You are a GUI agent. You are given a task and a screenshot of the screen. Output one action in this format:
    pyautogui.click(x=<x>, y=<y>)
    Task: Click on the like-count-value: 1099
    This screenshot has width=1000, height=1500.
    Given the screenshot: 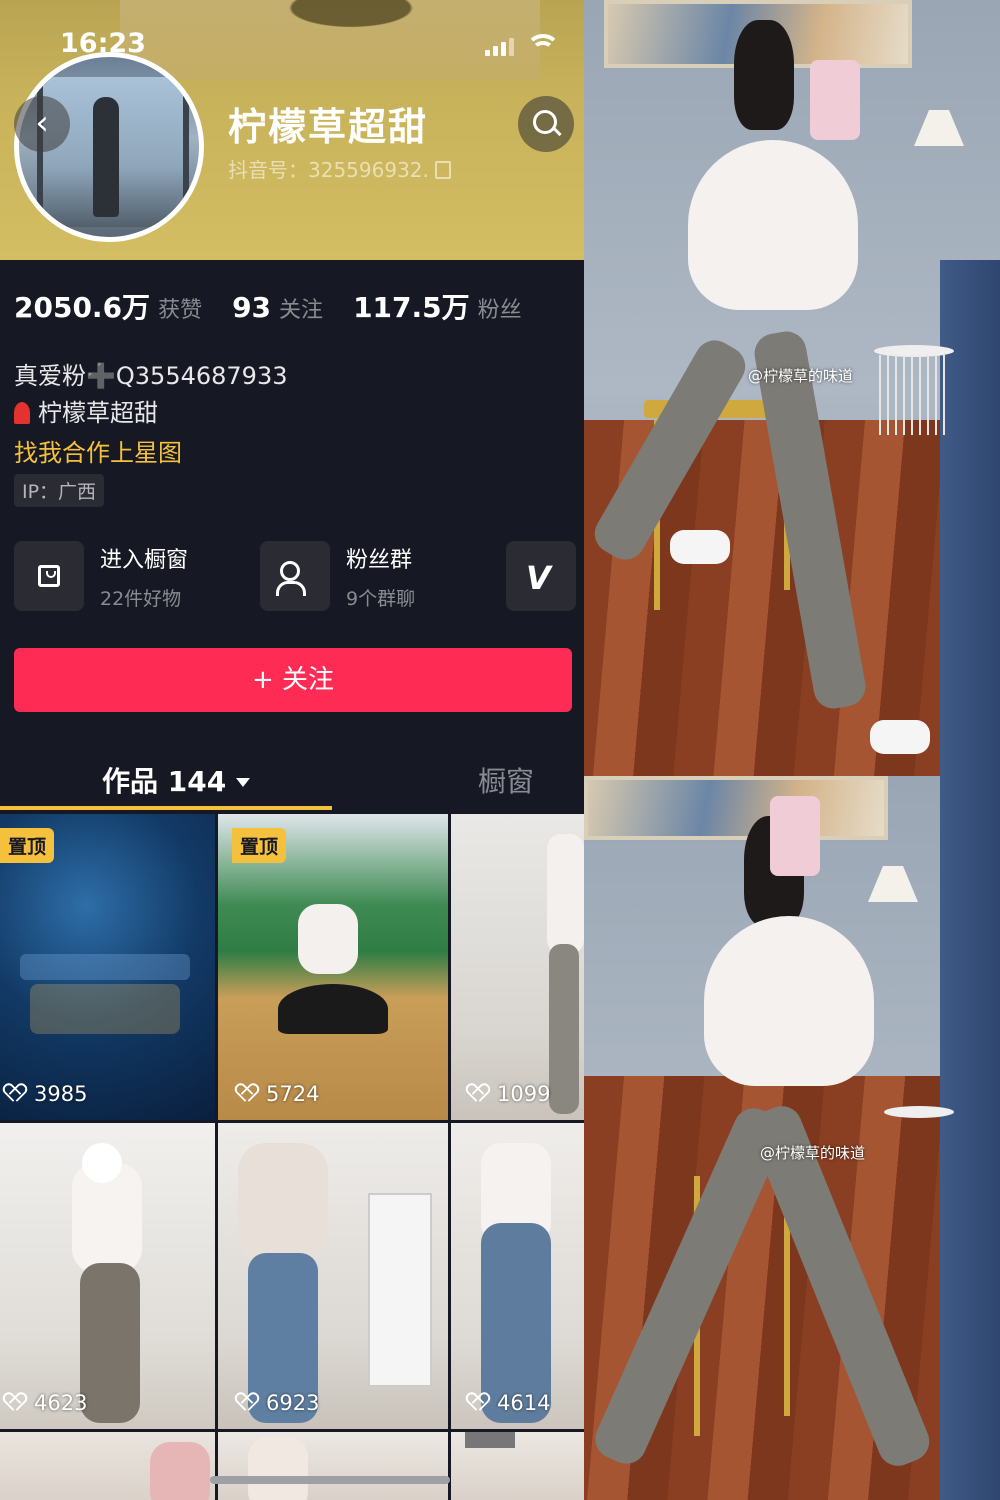 What is the action you would take?
    pyautogui.click(x=524, y=1094)
    